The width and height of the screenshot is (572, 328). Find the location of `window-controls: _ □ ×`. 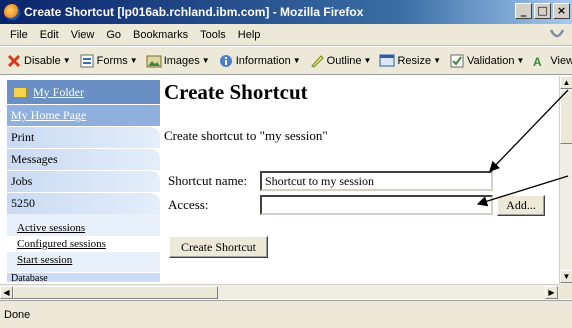

window-controls: _ □ × is located at coordinates (542, 11).